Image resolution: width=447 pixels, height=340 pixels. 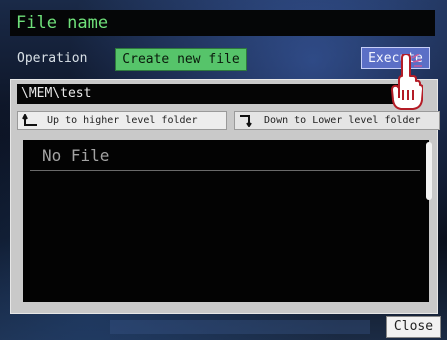 What do you see at coordinates (29, 119) in the screenshot?
I see `arrow-up-left-icon` at bounding box center [29, 119].